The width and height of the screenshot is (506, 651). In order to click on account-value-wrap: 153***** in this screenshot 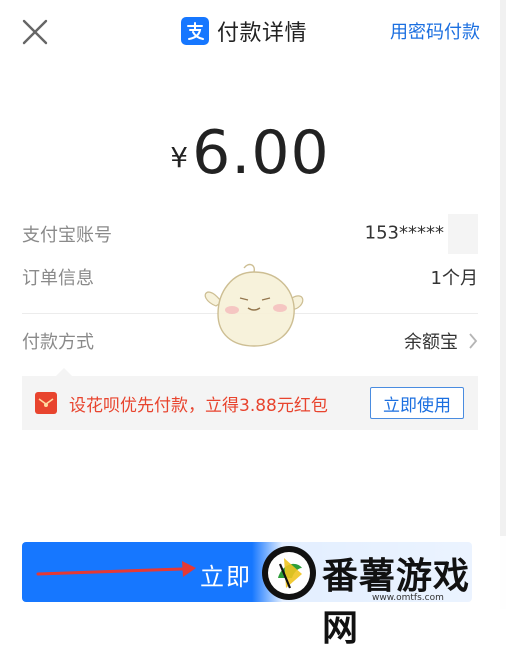, I will do `click(421, 234)`.